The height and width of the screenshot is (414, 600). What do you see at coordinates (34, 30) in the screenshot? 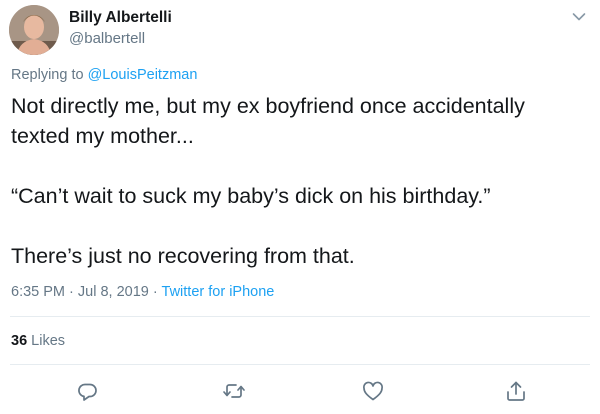
I see `avatar` at bounding box center [34, 30].